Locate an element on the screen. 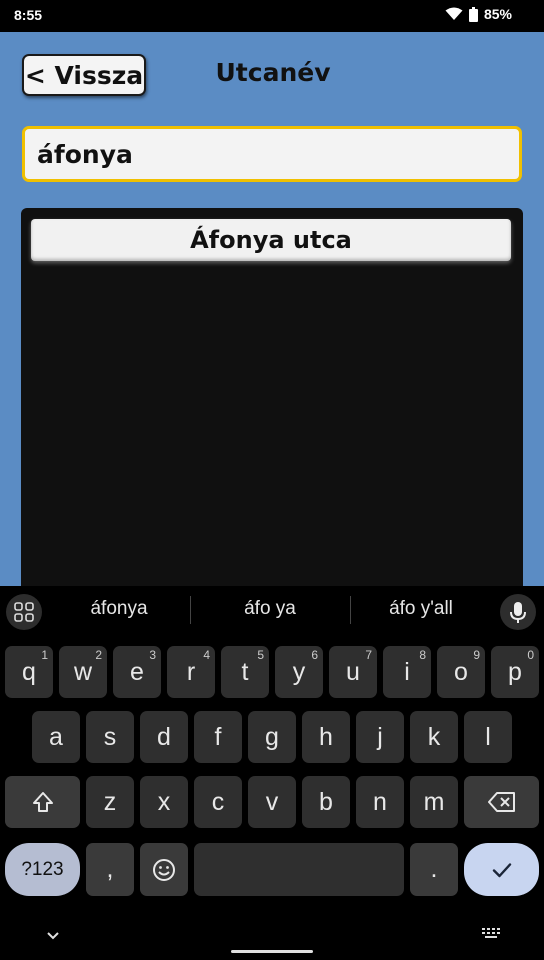 This screenshot has width=544, height=960. key-label: y is located at coordinates (299, 671).